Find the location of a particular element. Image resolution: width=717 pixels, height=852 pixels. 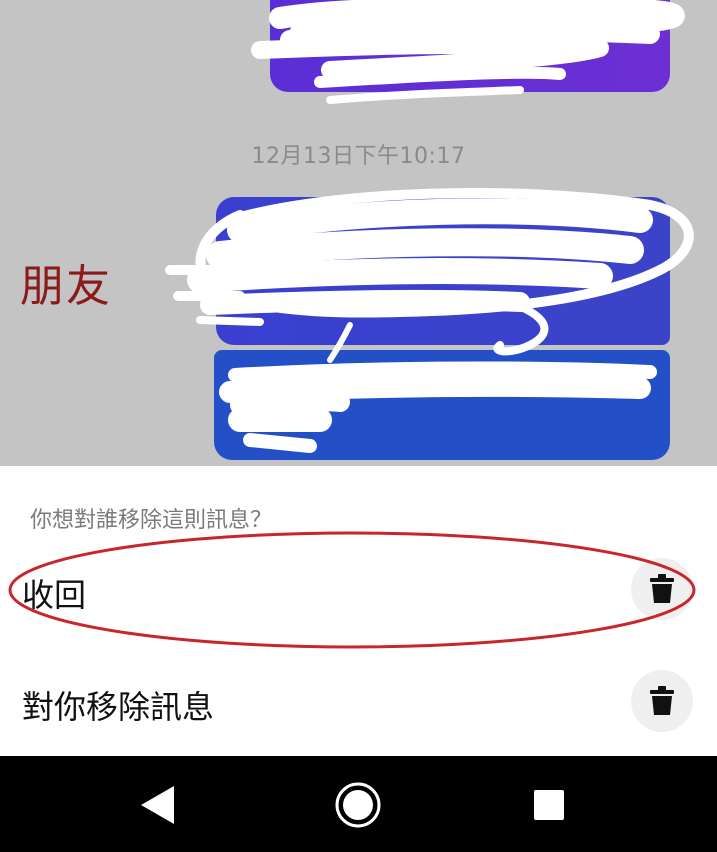

home-circle-icon is located at coordinates (358, 805).